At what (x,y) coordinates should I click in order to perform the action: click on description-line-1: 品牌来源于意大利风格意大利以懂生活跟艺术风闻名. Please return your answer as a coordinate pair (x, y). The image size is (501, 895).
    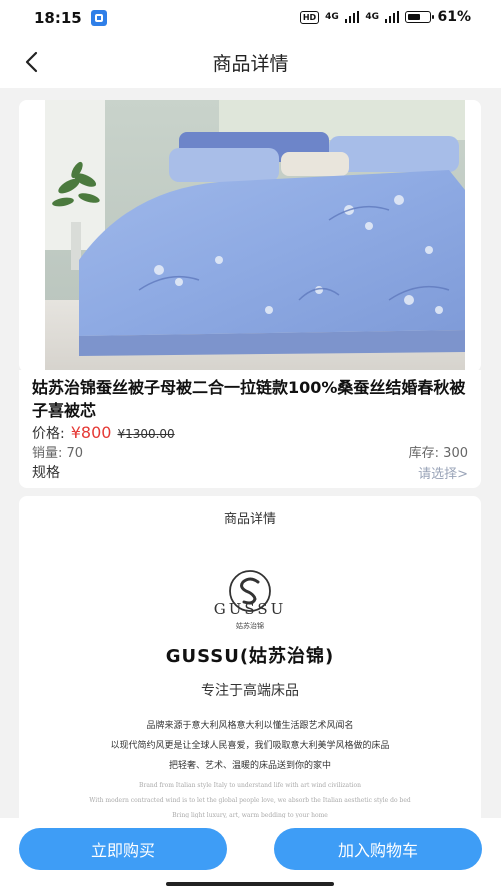
    Looking at the image, I should click on (250, 726).